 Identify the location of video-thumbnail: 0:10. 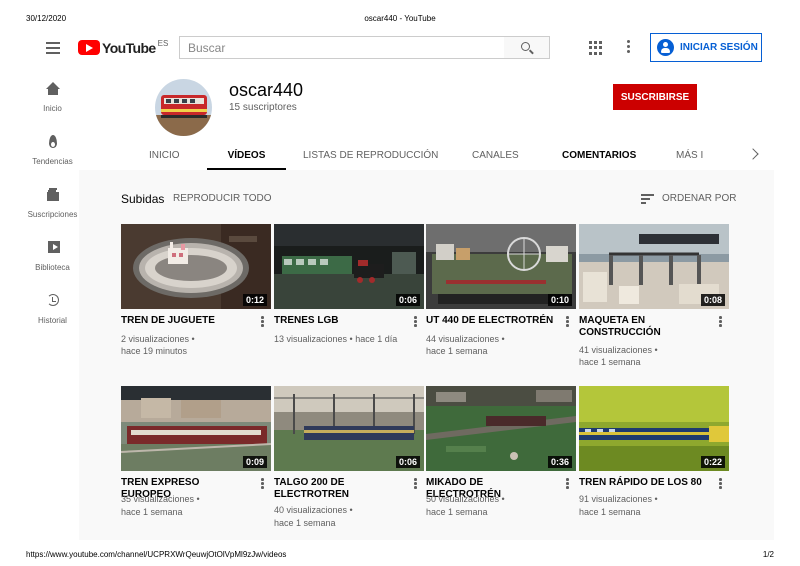
(501, 266).